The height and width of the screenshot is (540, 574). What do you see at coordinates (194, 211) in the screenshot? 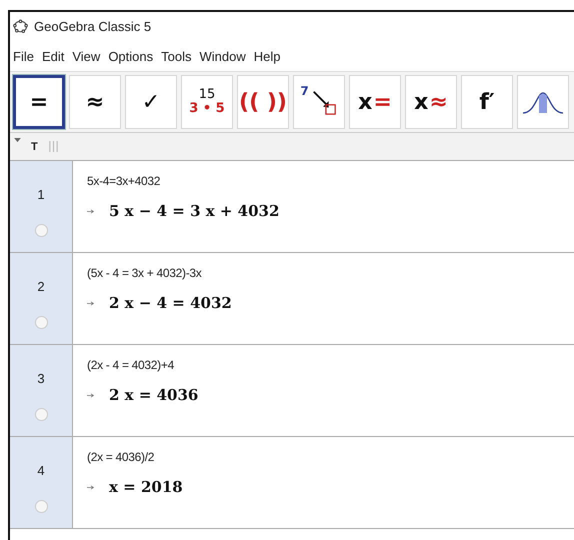
I see `output-expression: 5 x − 4 = 3 x + 4032` at bounding box center [194, 211].